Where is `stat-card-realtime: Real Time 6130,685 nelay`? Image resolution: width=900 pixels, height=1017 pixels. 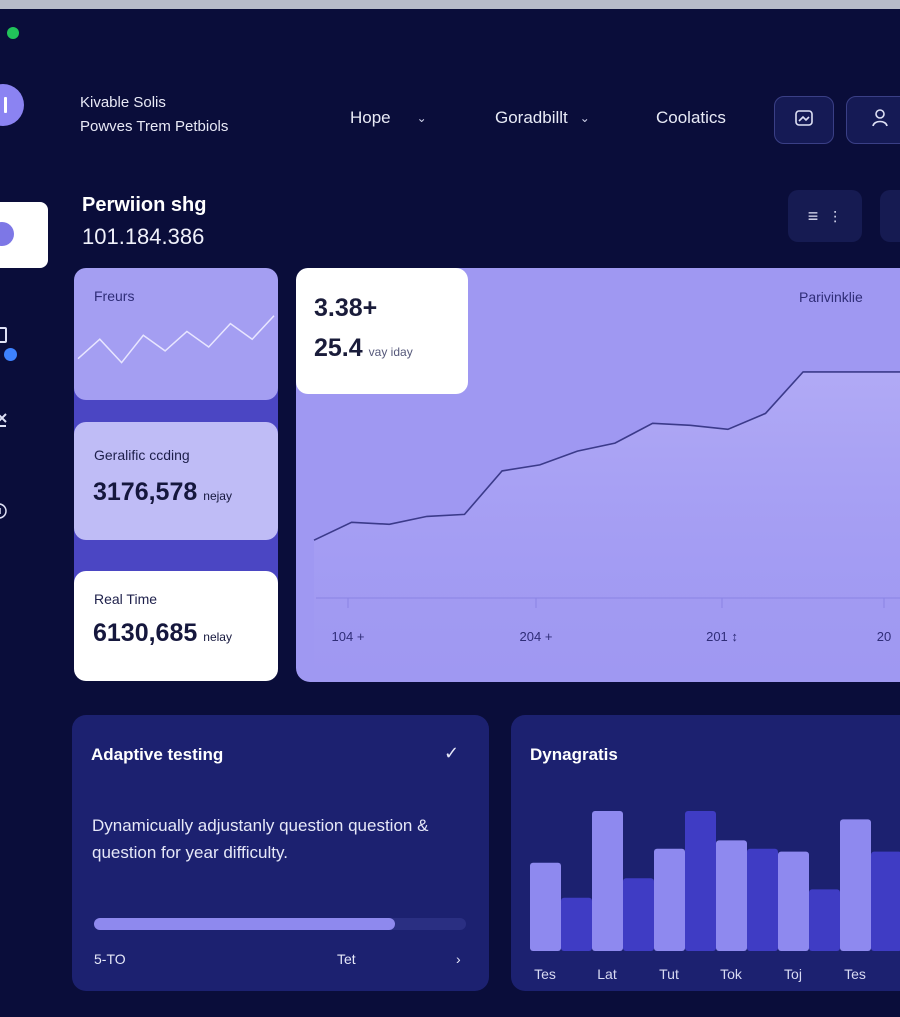 stat-card-realtime: Real Time 6130,685 nelay is located at coordinates (176, 626).